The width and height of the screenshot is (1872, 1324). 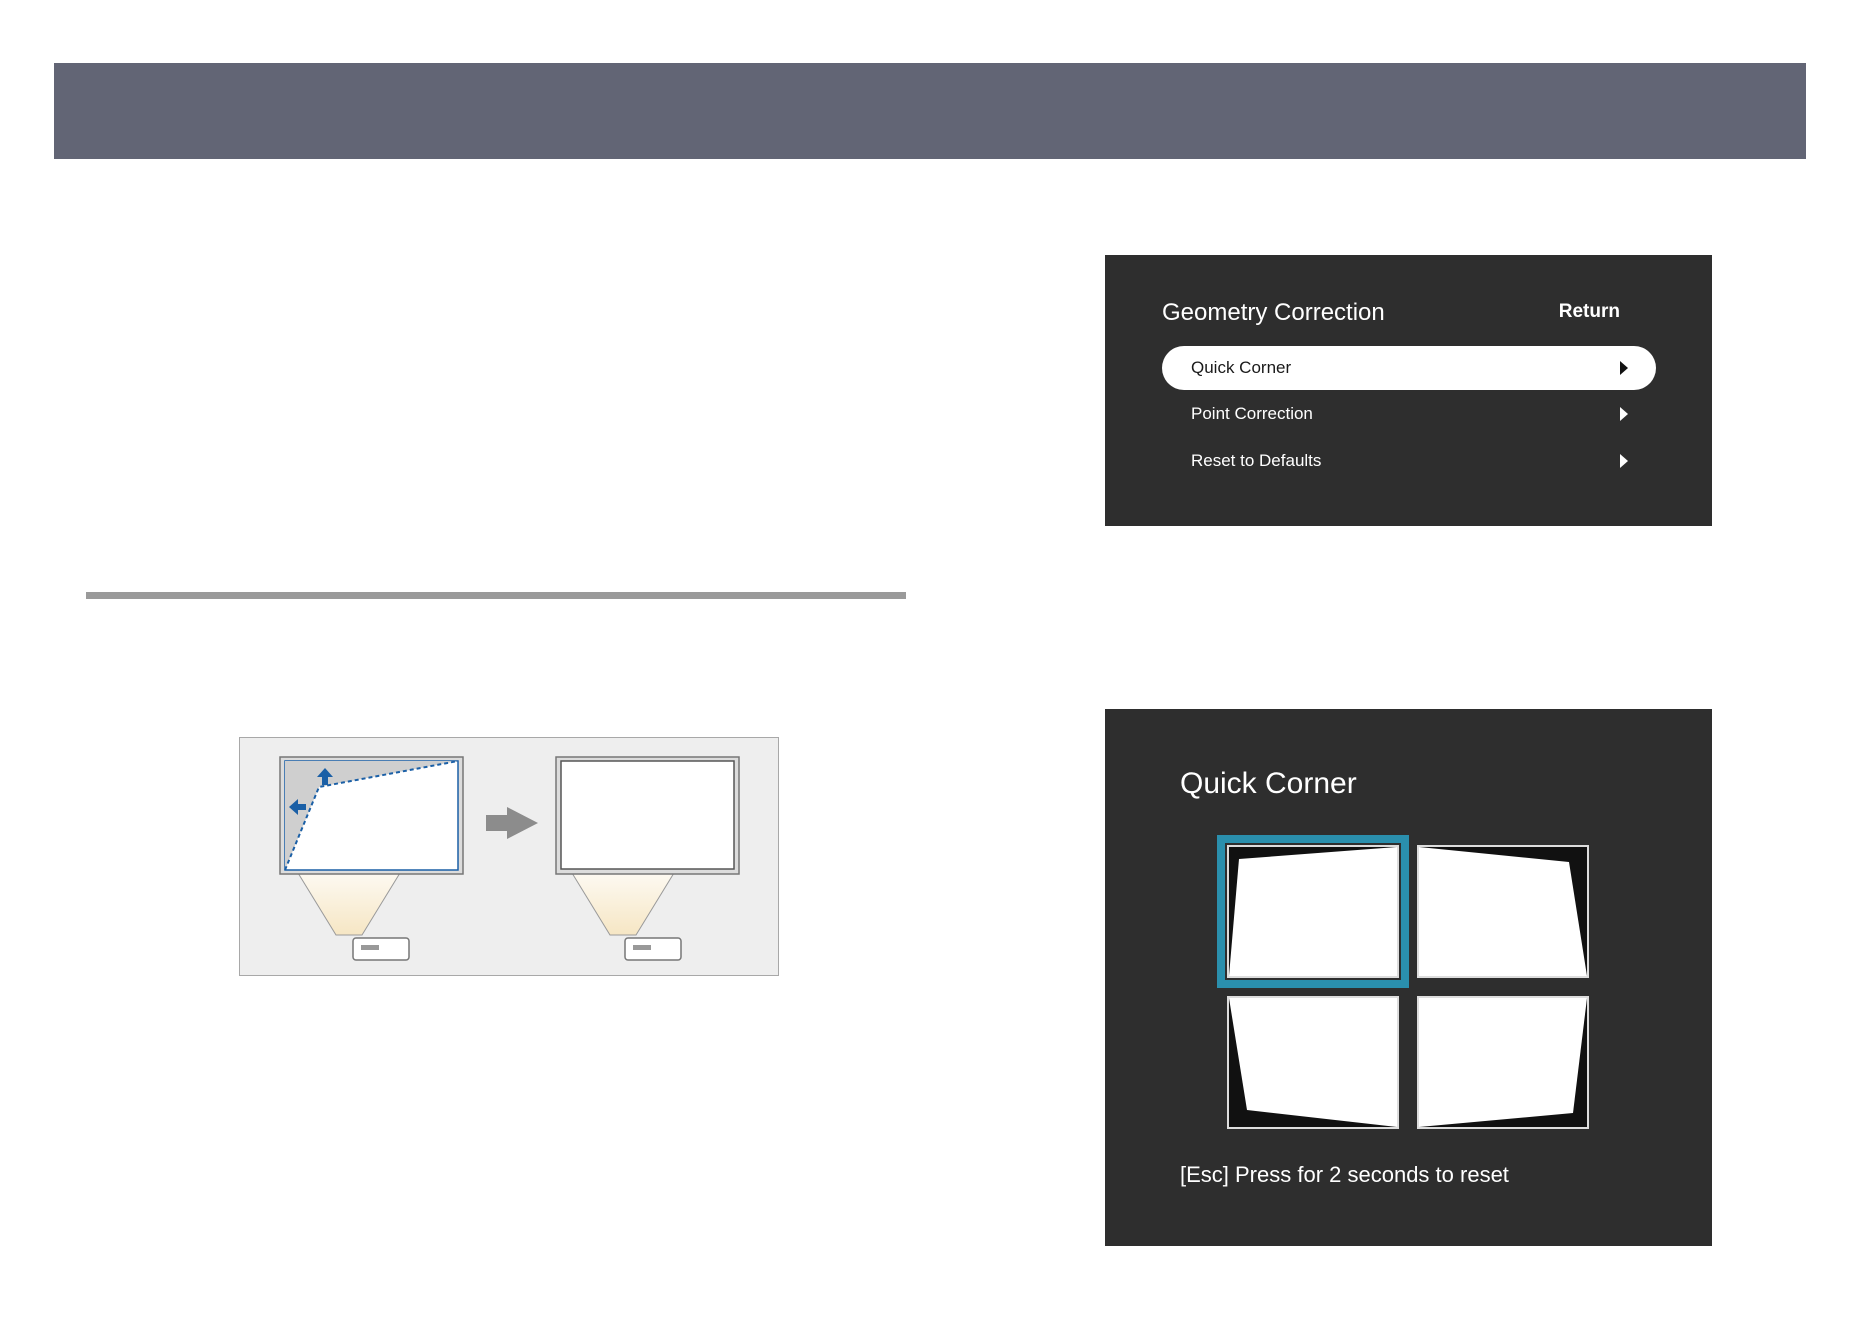 I want to click on menu-item-reset-to-defaults: Reset to Defaults, so click(x=1409, y=461).